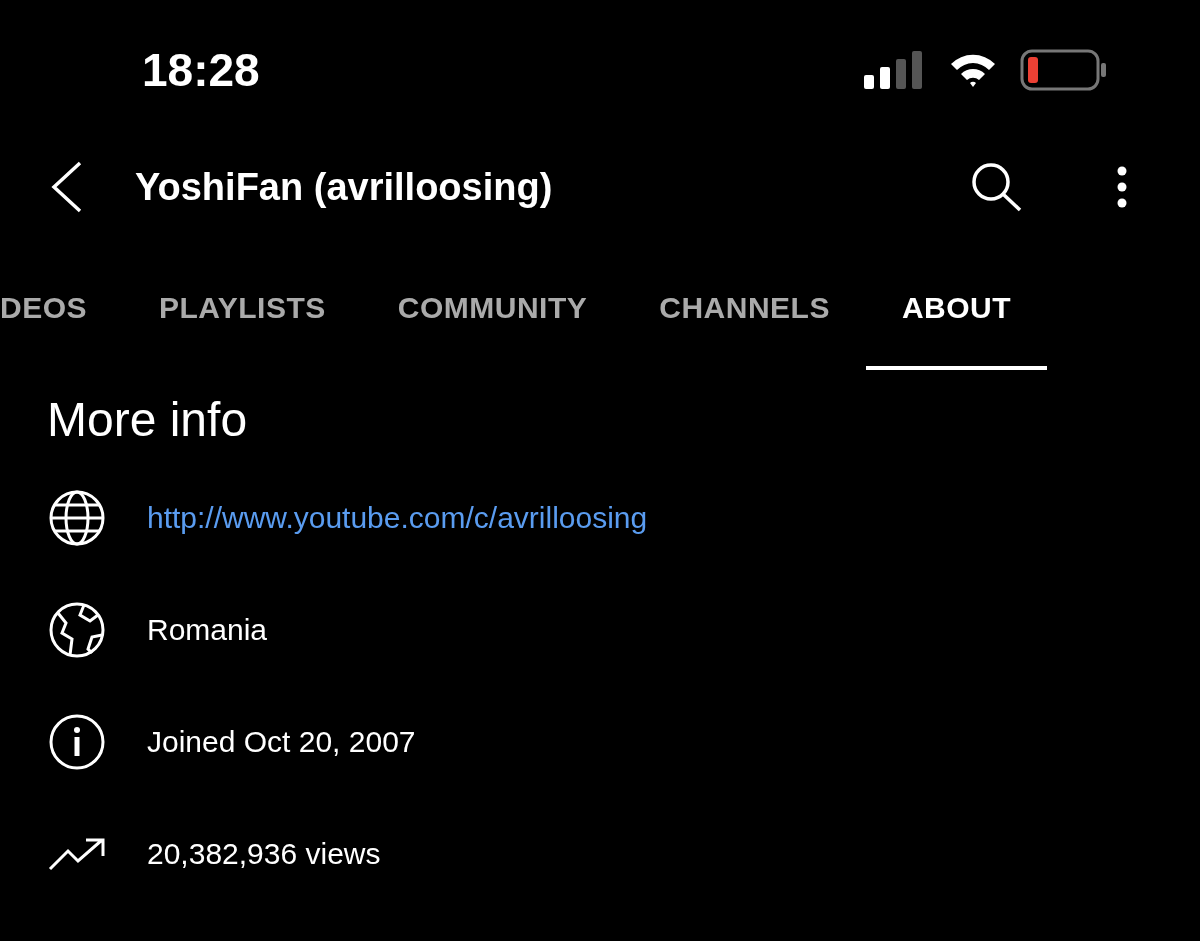  Describe the element at coordinates (281, 742) in the screenshot. I see `info-text: Joined Oct 20, 2007` at that location.